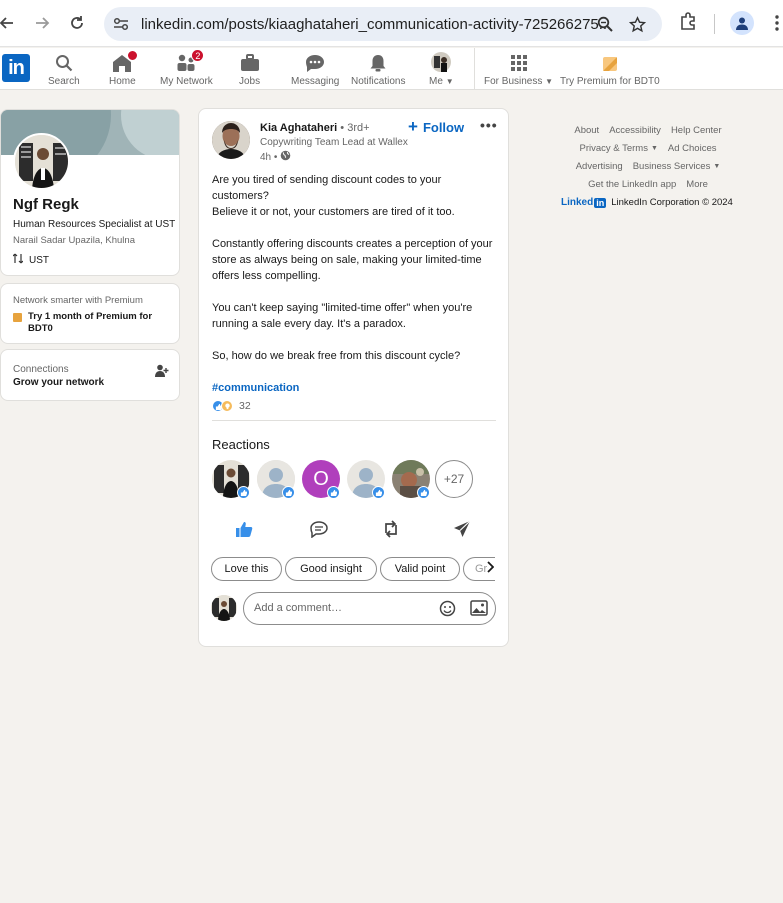 The height and width of the screenshot is (903, 783). Describe the element at coordinates (378, 62) in the screenshot. I see `bell-icon` at that location.